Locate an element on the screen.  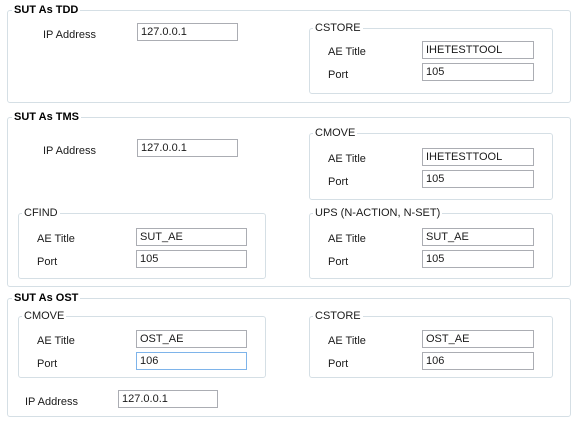
tms-ups-group is located at coordinates (431, 246).